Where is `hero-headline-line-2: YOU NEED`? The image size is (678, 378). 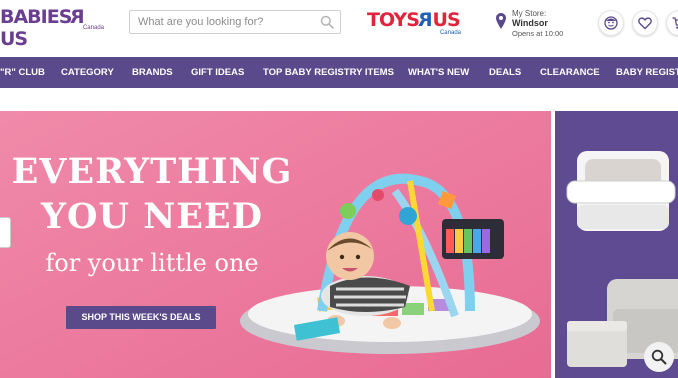
hero-headline-line-2: YOU NEED is located at coordinates (152, 216).